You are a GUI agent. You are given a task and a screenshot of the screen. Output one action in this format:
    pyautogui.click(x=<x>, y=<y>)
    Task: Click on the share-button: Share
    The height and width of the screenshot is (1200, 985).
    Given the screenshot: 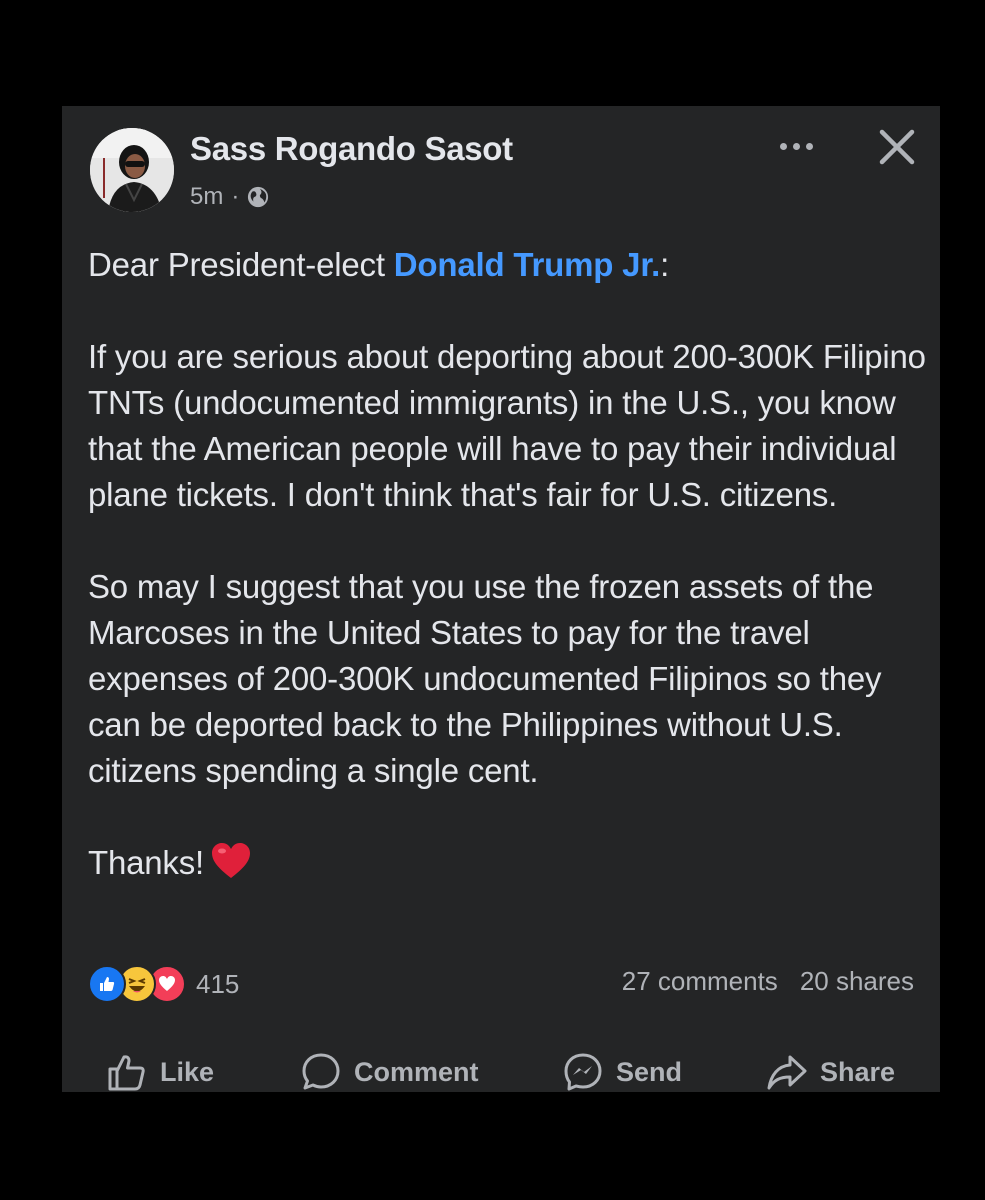 What is the action you would take?
    pyautogui.click(x=830, y=1070)
    